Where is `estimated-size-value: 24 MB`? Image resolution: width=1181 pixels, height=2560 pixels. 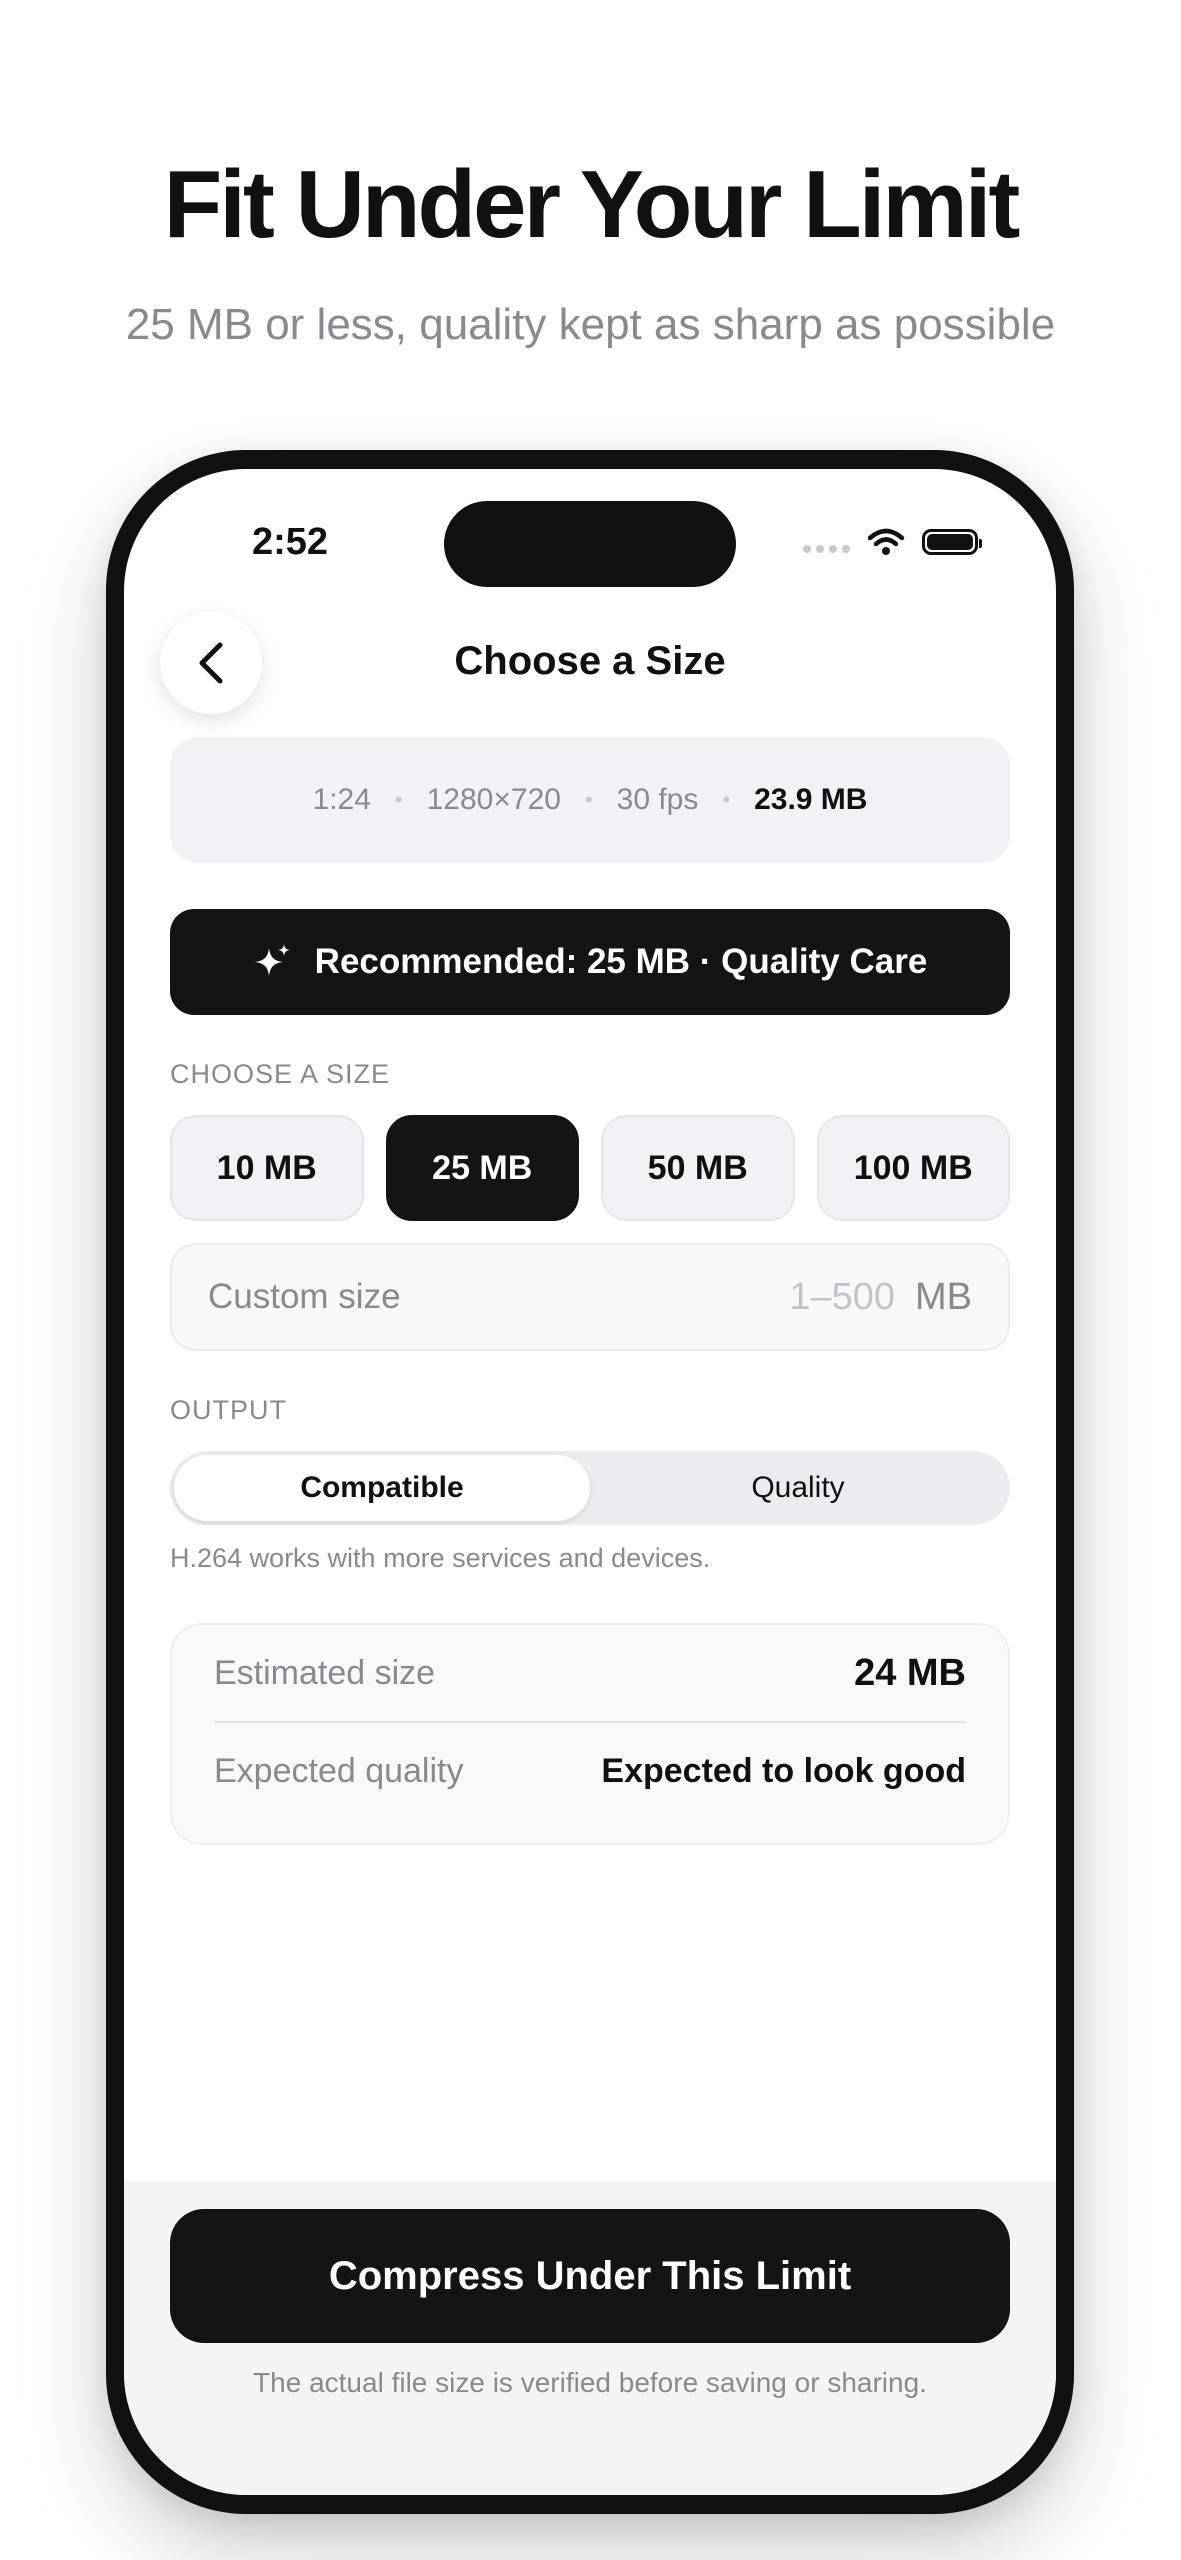
estimated-size-value: 24 MB is located at coordinates (910, 1672).